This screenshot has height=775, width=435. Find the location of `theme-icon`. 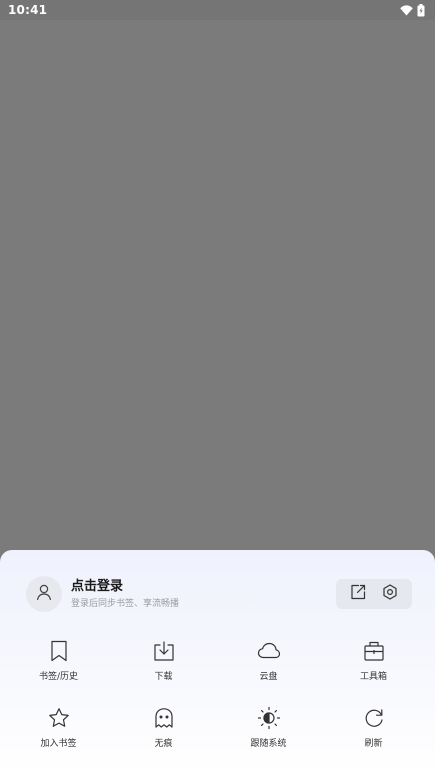

theme-icon is located at coordinates (269, 718).